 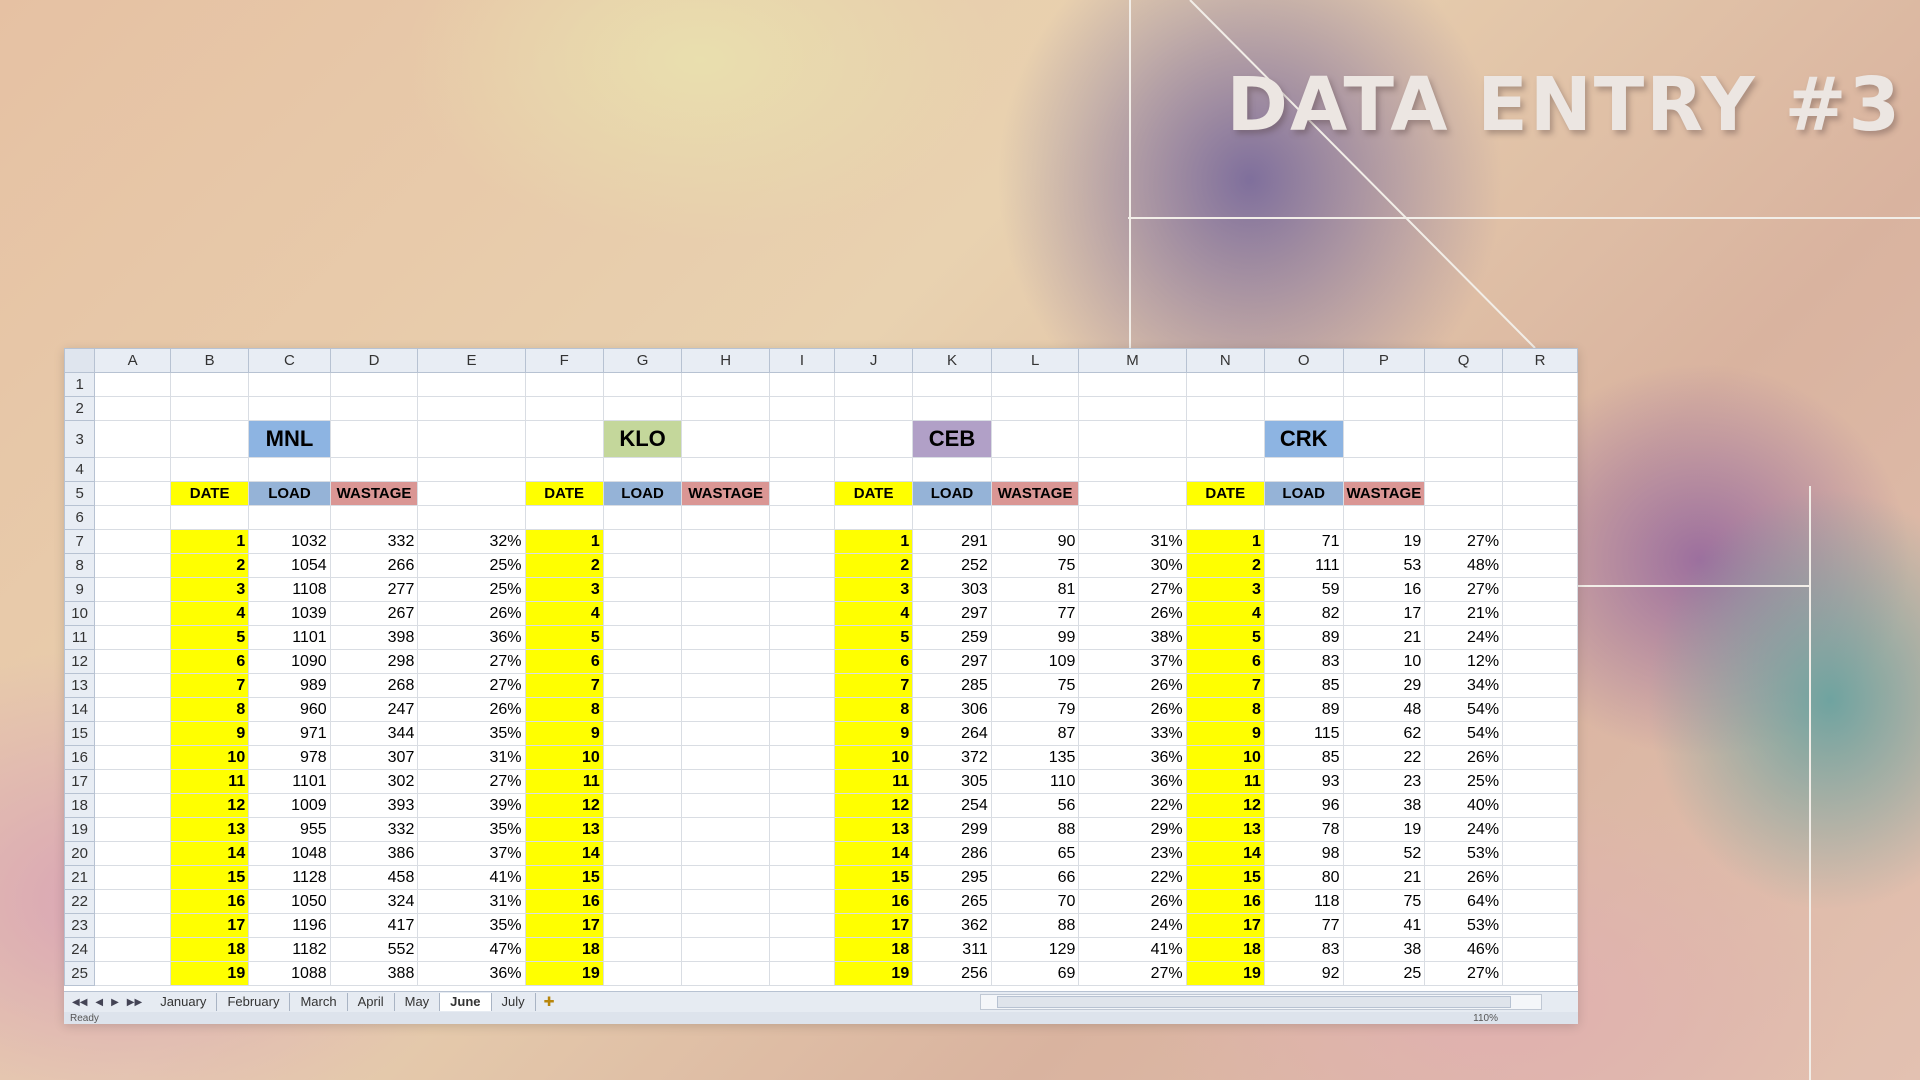 I want to click on column-header-g: G, so click(x=642, y=360).